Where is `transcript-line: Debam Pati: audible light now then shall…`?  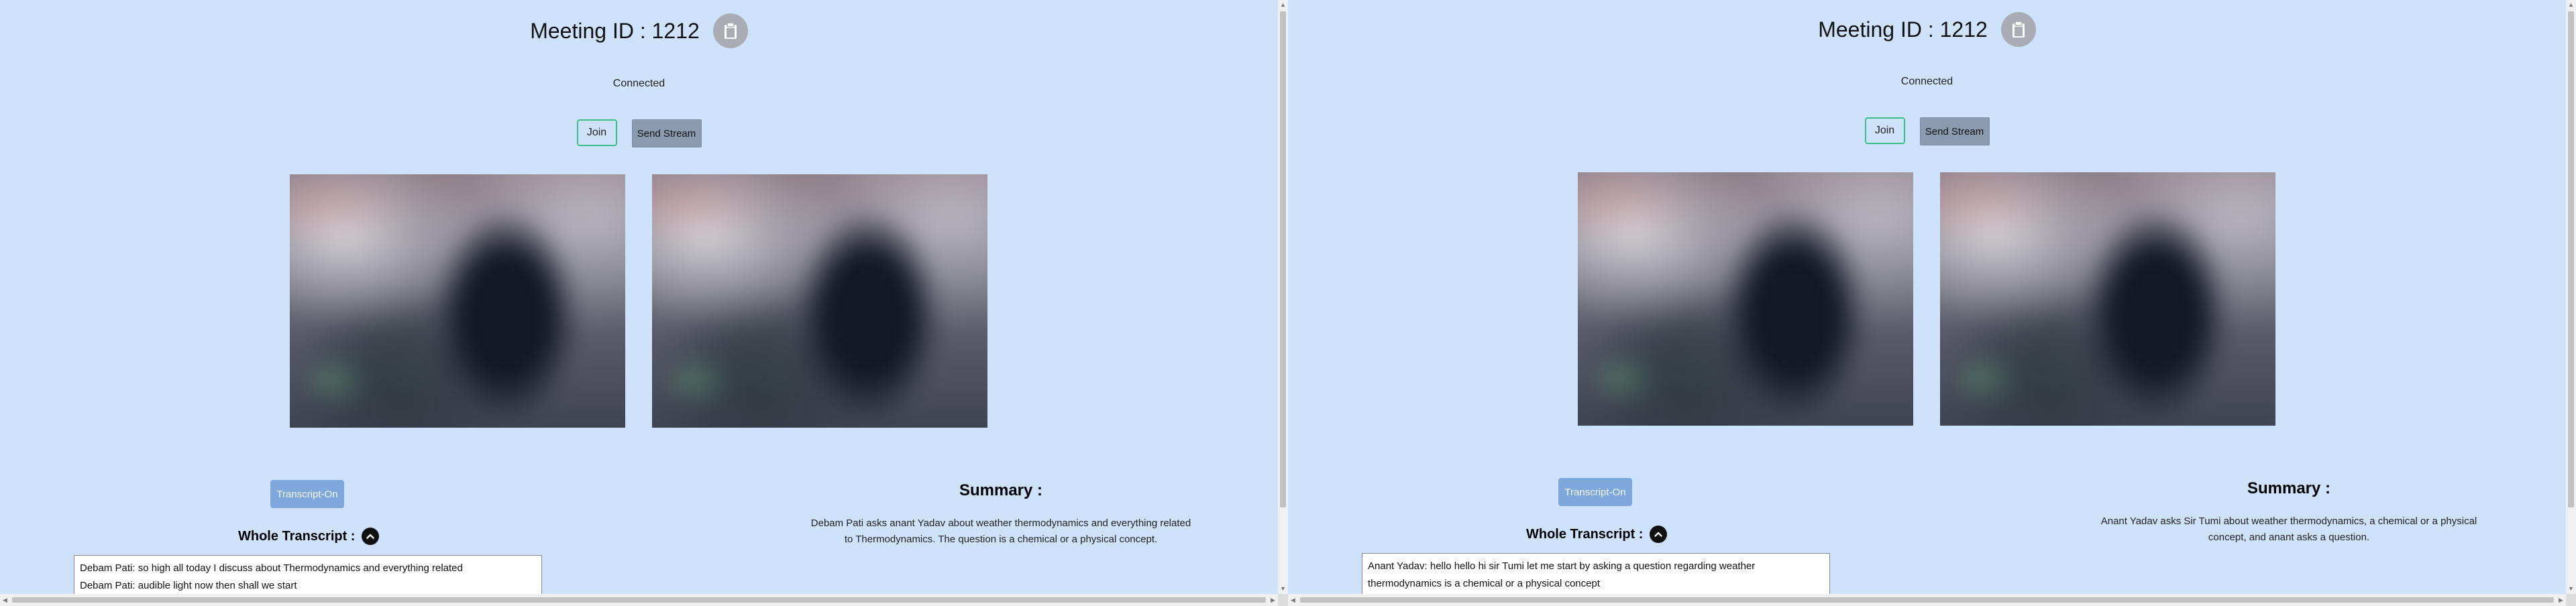
transcript-line: Debam Pati: audible light now then shall… is located at coordinates (188, 585).